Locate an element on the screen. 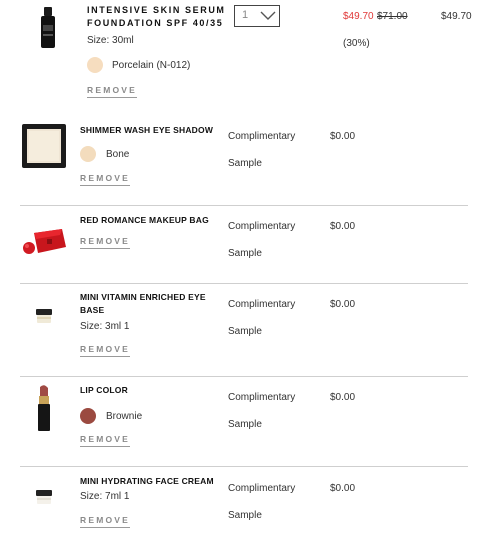 The width and height of the screenshot is (503, 541). product-name: SHIMMER WASH EYE SHADOW is located at coordinates (146, 130).